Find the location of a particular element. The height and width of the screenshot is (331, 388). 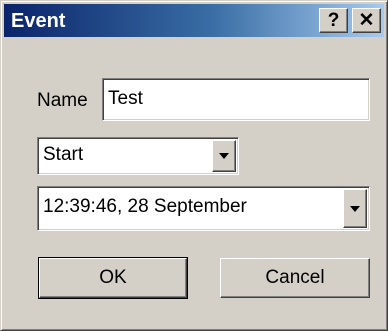

close-button: ✕ is located at coordinates (366, 20).